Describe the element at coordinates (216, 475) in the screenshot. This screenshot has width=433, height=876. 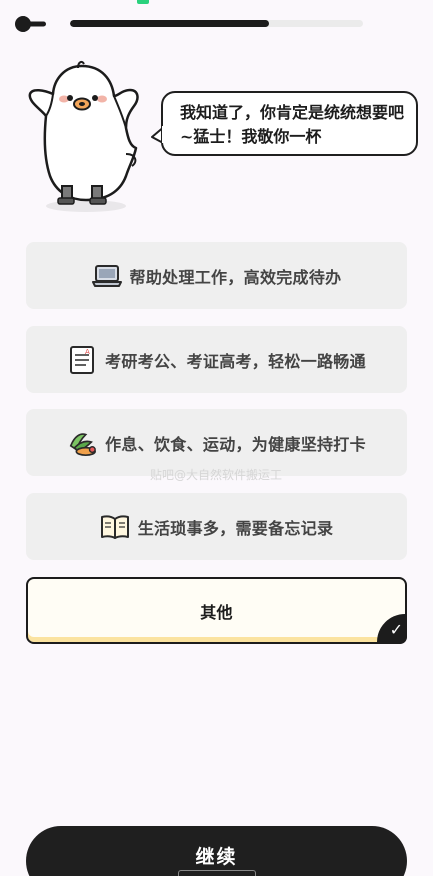
I see `watermark: 贴吧@大自然软件搬运工` at that location.